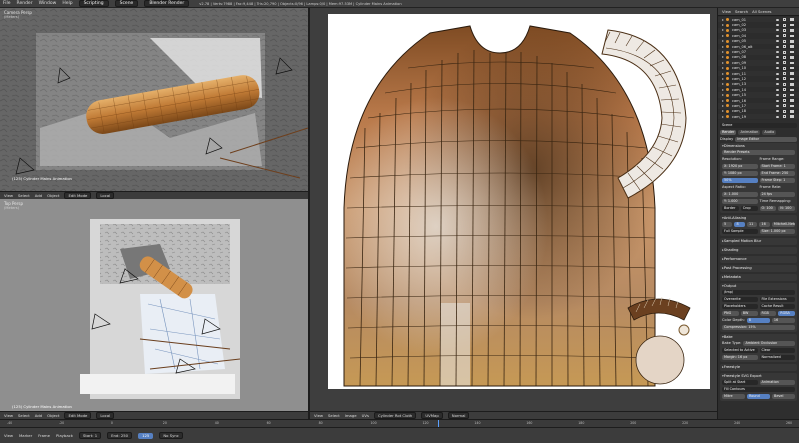  Describe the element at coordinates (758, 367) in the screenshot. I see `freestyle-header: Freestyle` at that location.